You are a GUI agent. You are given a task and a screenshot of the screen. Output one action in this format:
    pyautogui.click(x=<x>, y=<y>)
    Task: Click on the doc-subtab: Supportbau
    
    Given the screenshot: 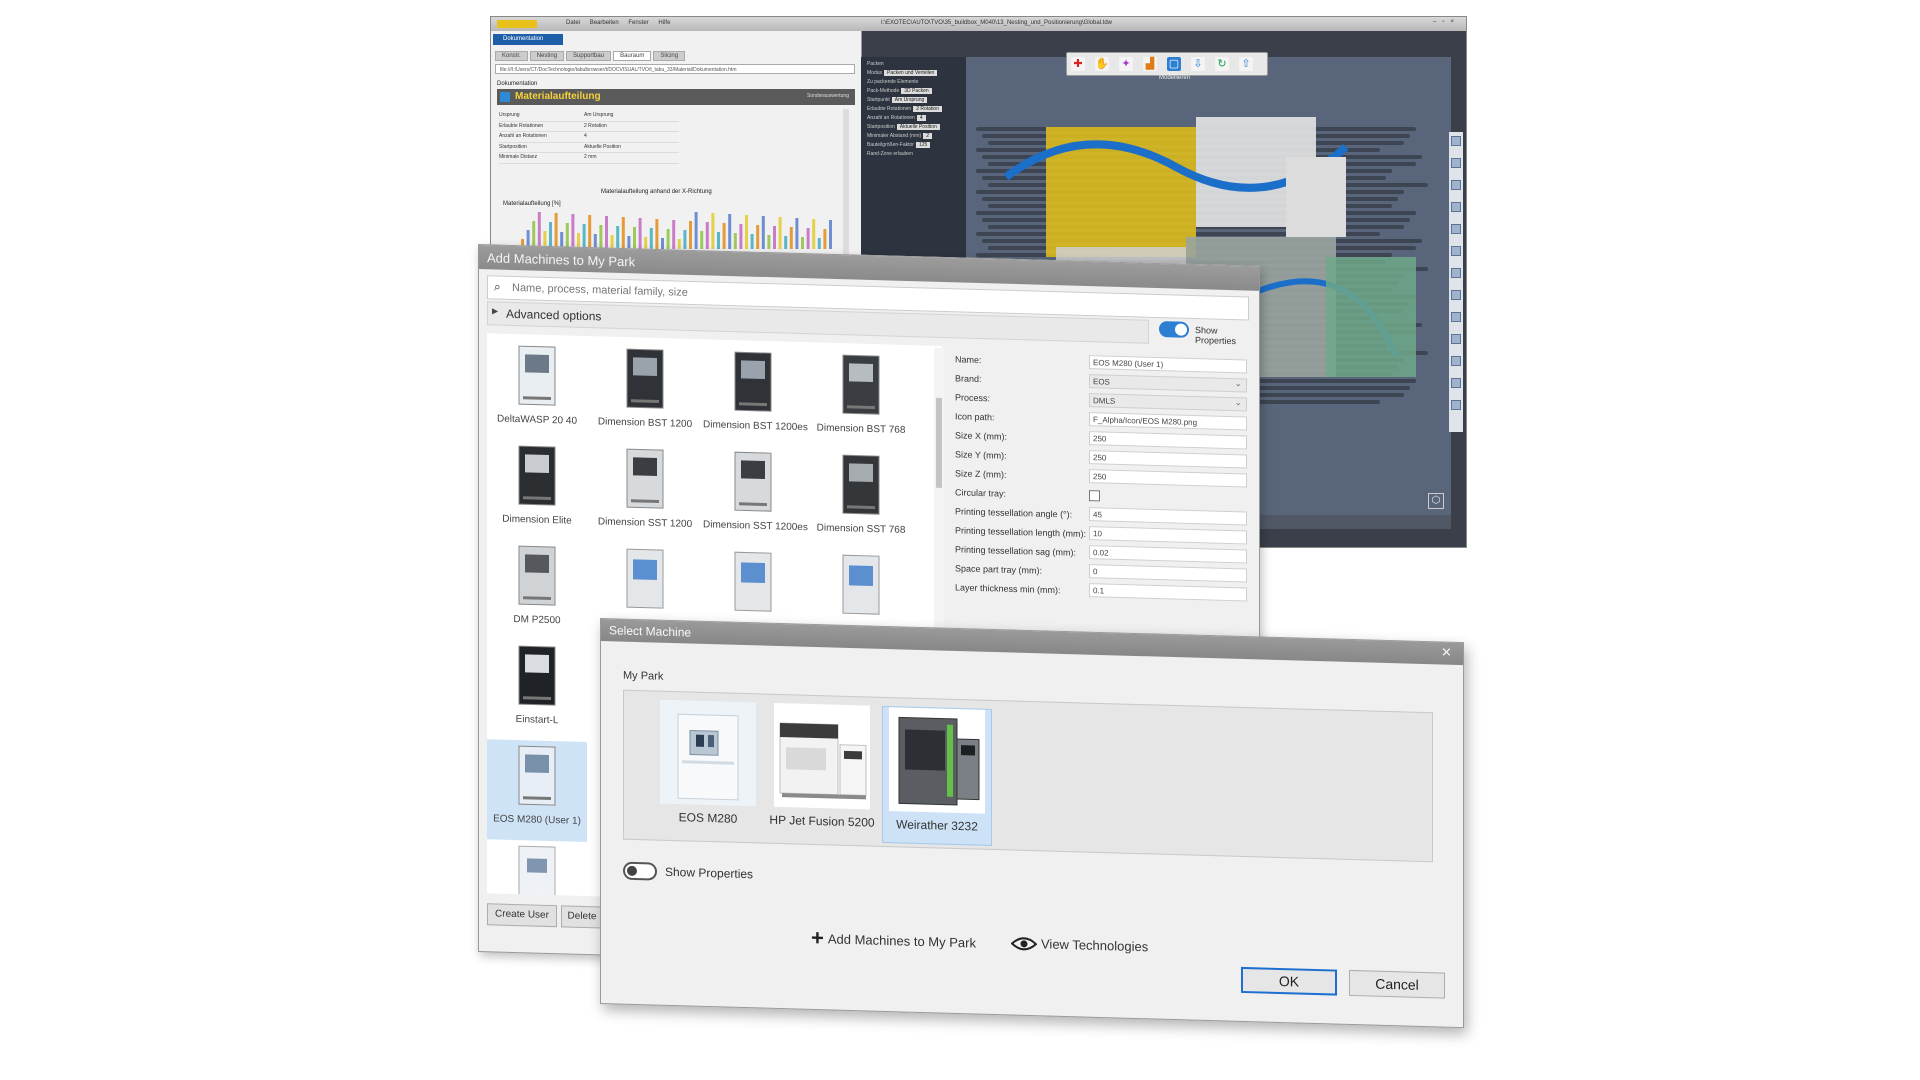 What is the action you would take?
    pyautogui.click(x=589, y=56)
    